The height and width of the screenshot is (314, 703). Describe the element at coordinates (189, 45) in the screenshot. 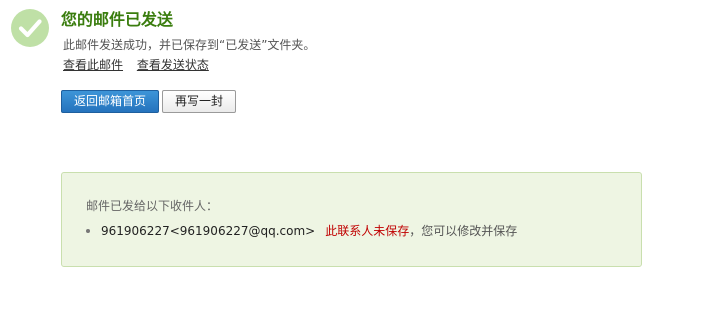

I see `success-message: 此邮件发送成功，并已保存到“已发送”文件夹。` at that location.